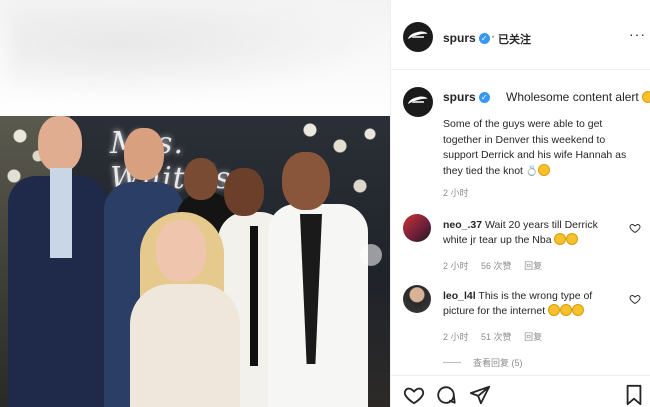 The height and width of the screenshot is (407, 650). I want to click on comment-likes: 51 次赞, so click(496, 337).